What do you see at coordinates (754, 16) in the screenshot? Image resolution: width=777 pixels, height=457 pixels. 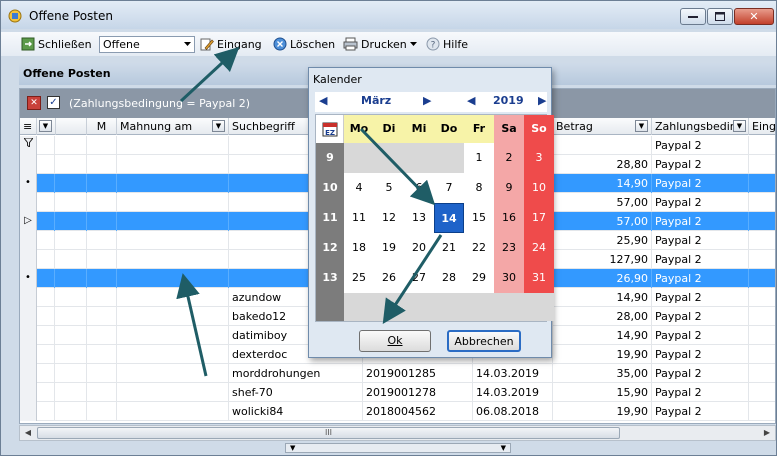 I see `close-window-button: ✕` at bounding box center [754, 16].